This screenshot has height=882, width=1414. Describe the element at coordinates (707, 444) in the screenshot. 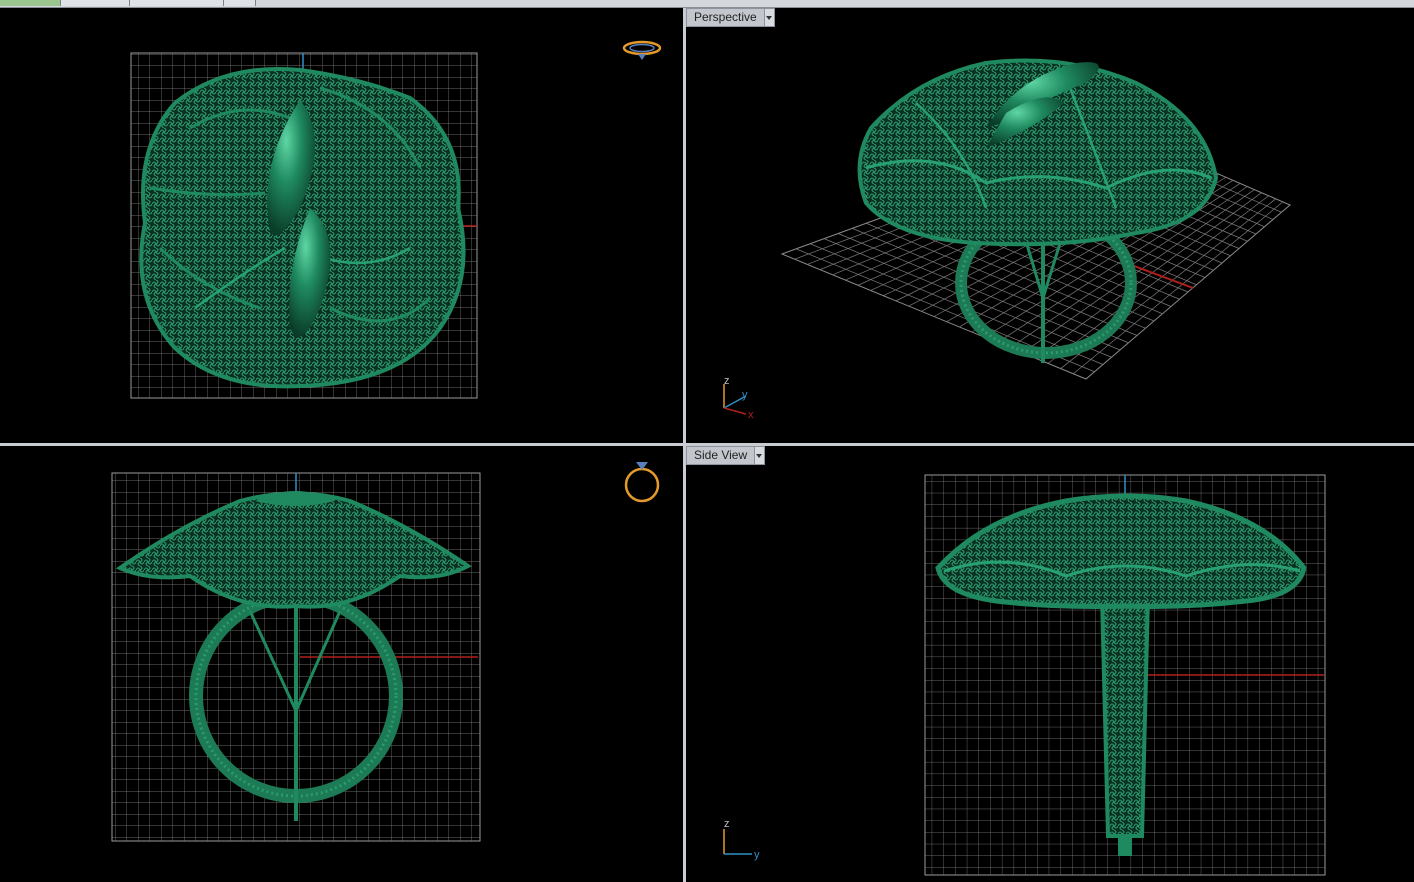

I see `viewport-splitter-horizontal` at that location.